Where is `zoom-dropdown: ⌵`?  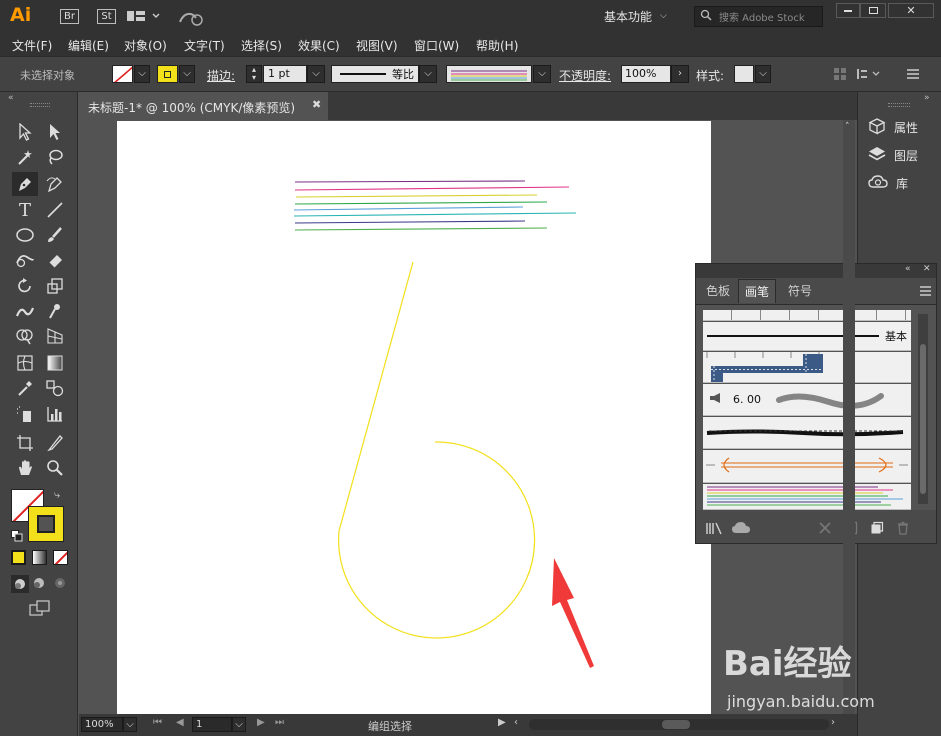
zoom-dropdown: ⌵ is located at coordinates (130, 724).